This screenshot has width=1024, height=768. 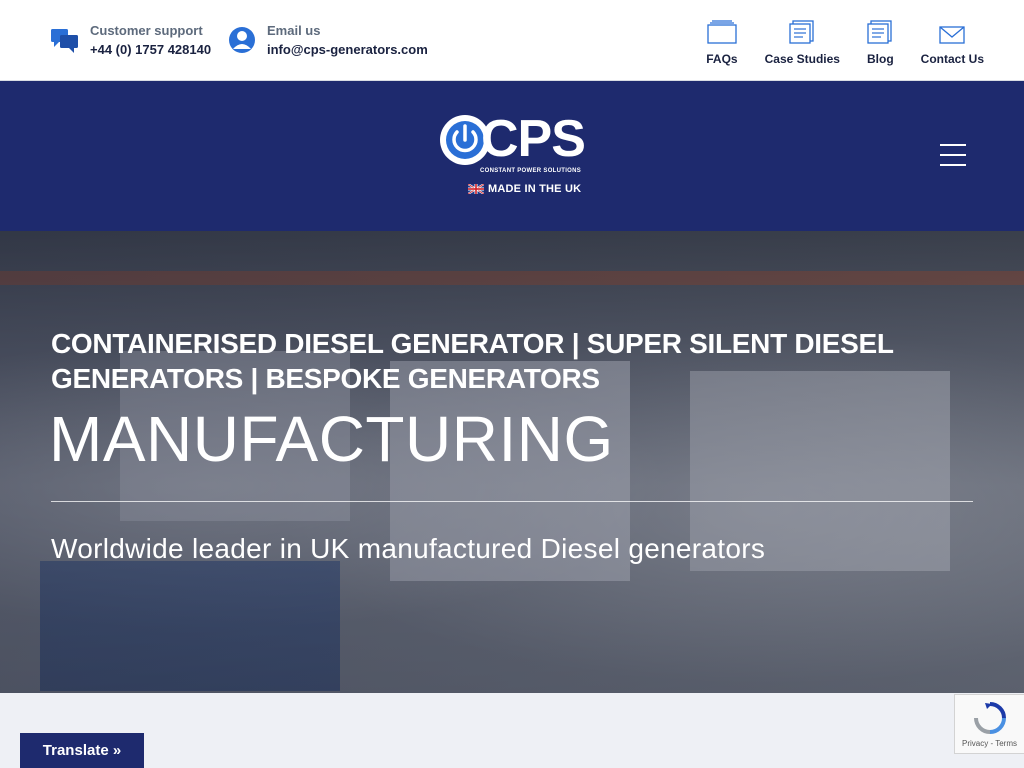 I want to click on recaptcha-icon, so click(x=989, y=717).